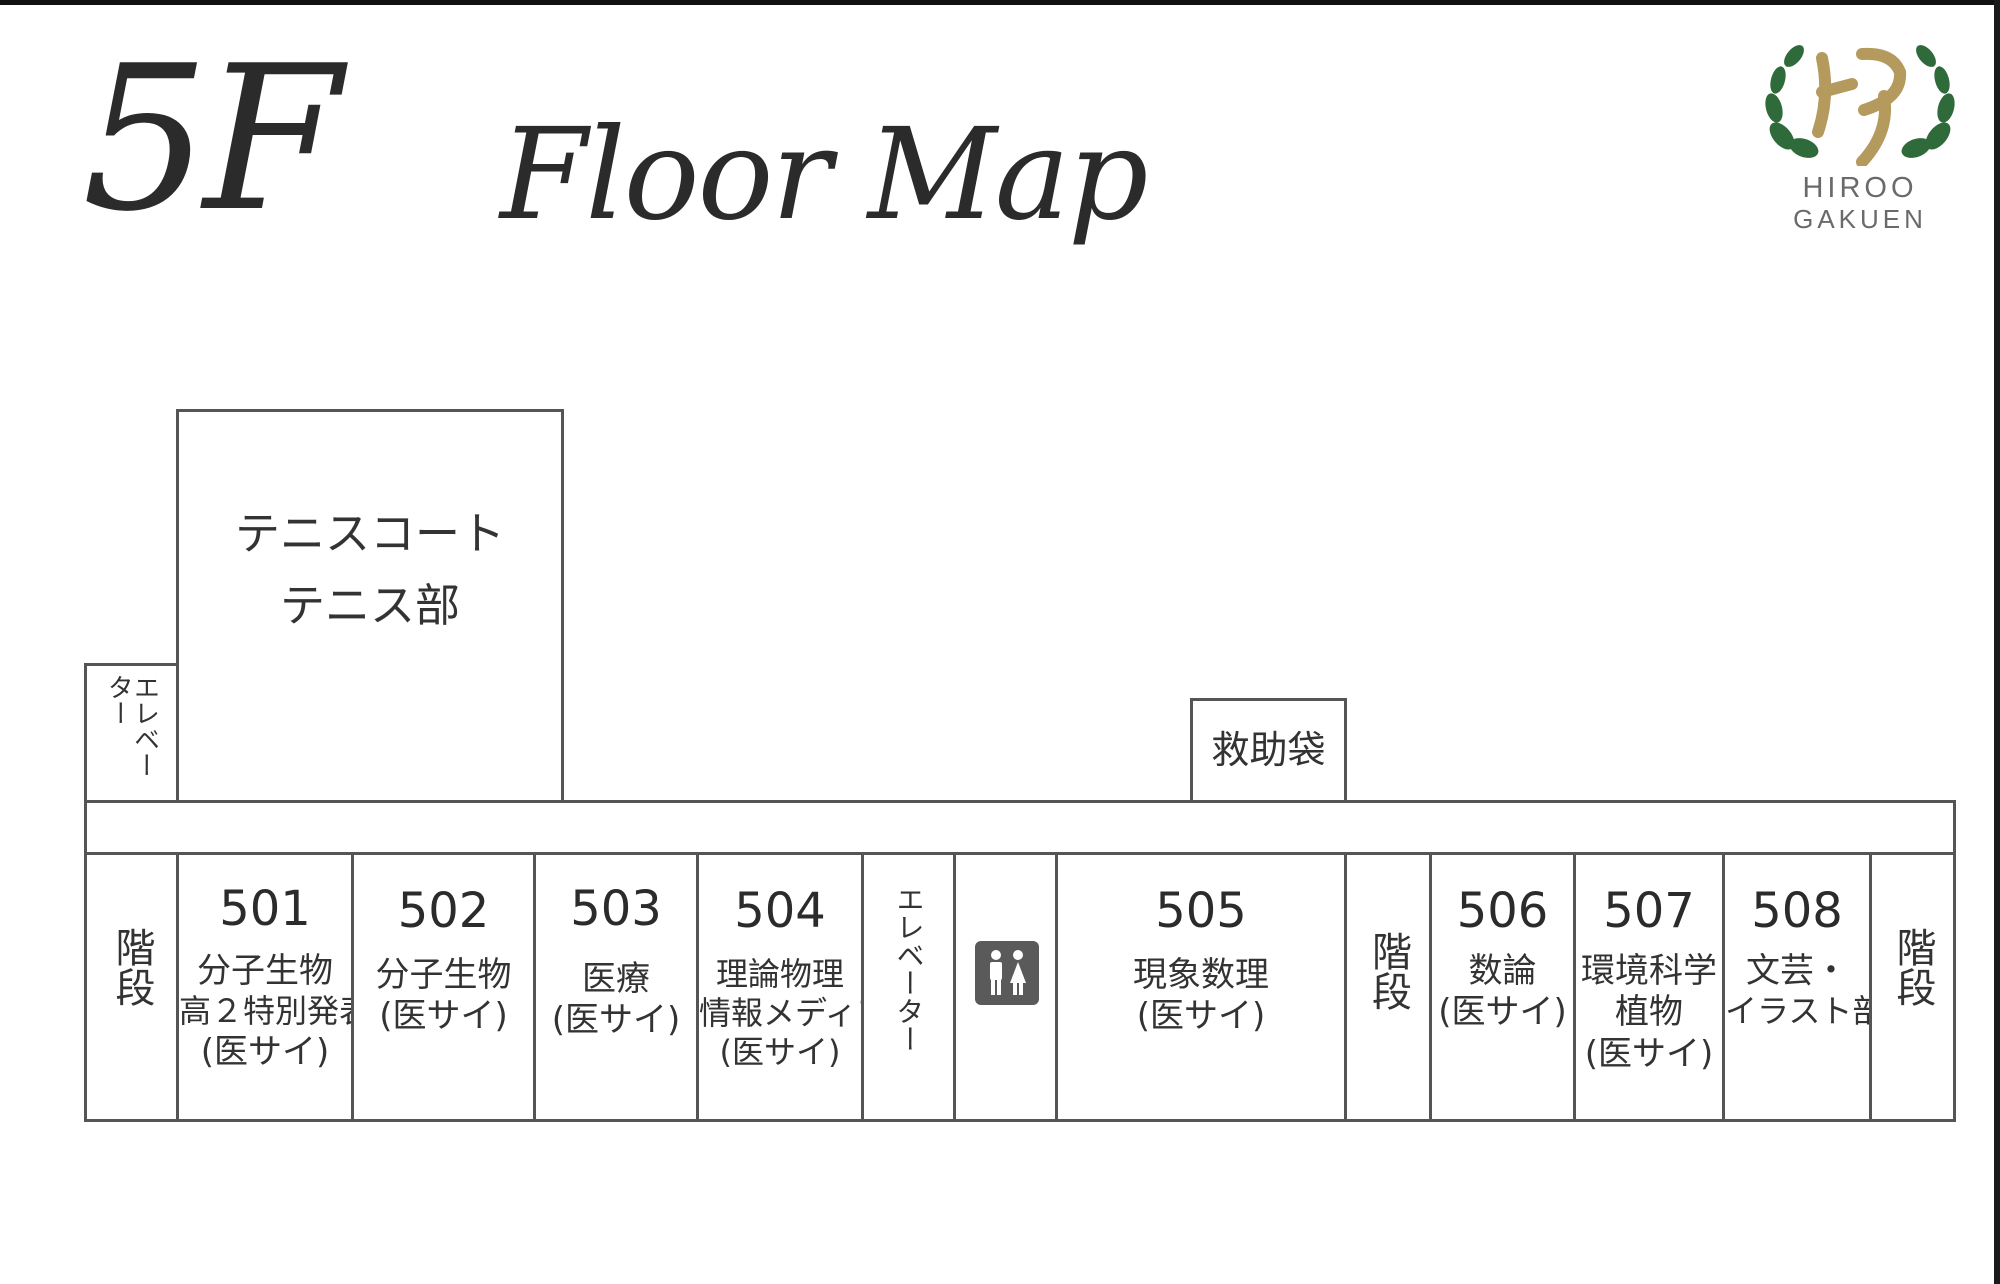 The height and width of the screenshot is (1284, 2000). Describe the element at coordinates (443, 996) in the screenshot. I see `room-description: 分子生物 (医サイ)` at that location.